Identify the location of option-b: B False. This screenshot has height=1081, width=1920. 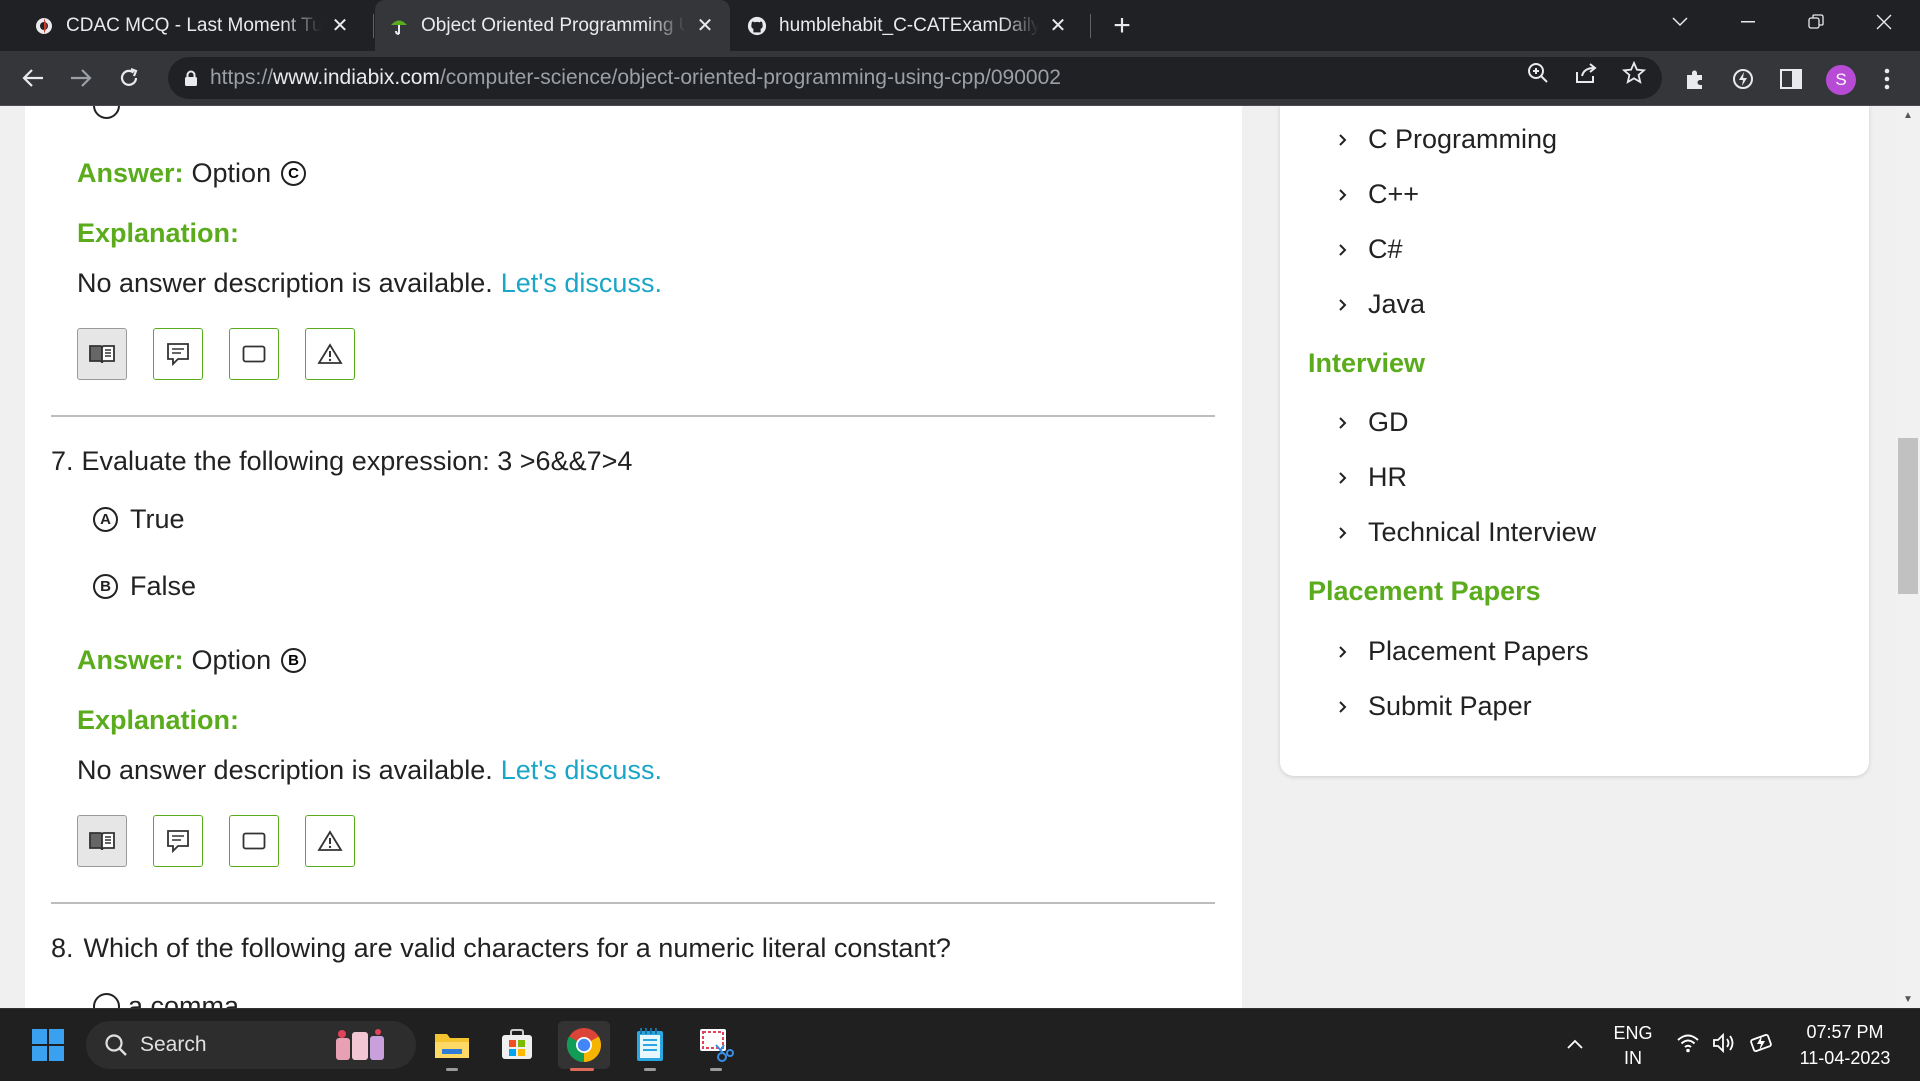
(144, 586).